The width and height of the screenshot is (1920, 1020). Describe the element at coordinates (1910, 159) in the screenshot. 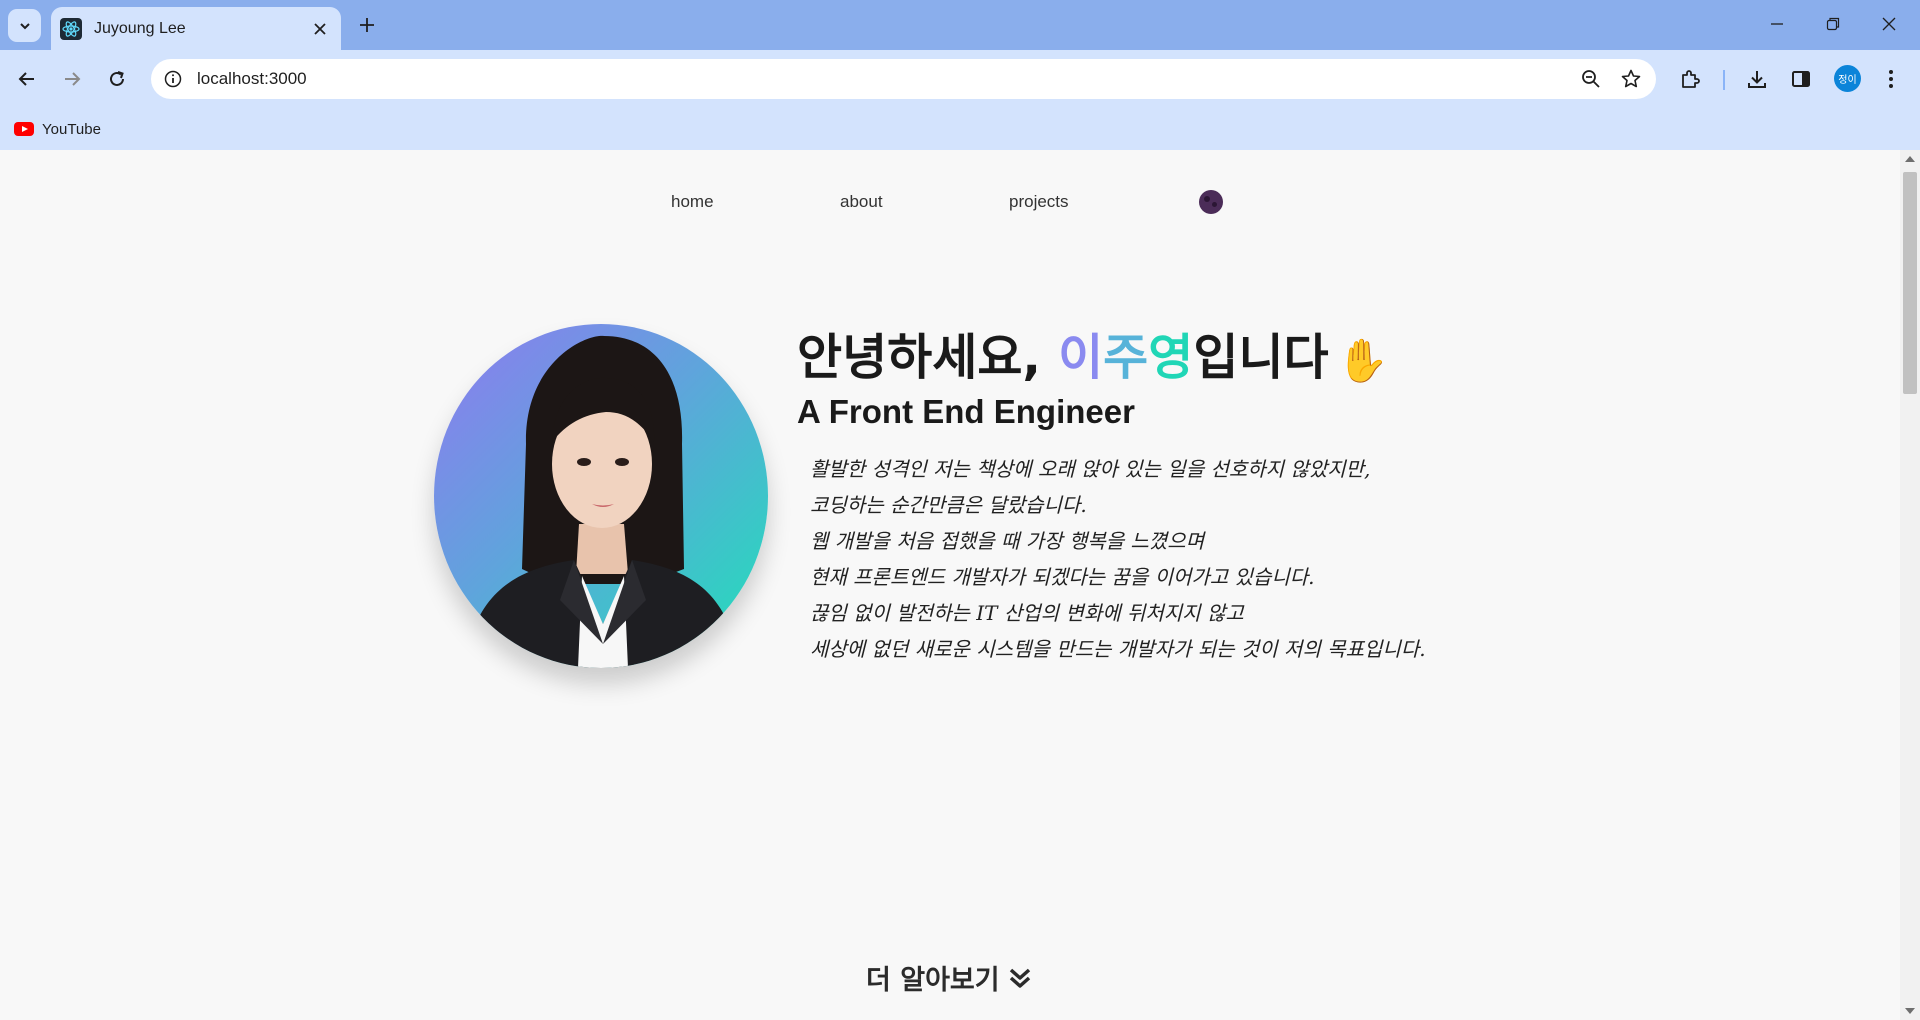

I see `scroll-up-arrow-icon` at that location.